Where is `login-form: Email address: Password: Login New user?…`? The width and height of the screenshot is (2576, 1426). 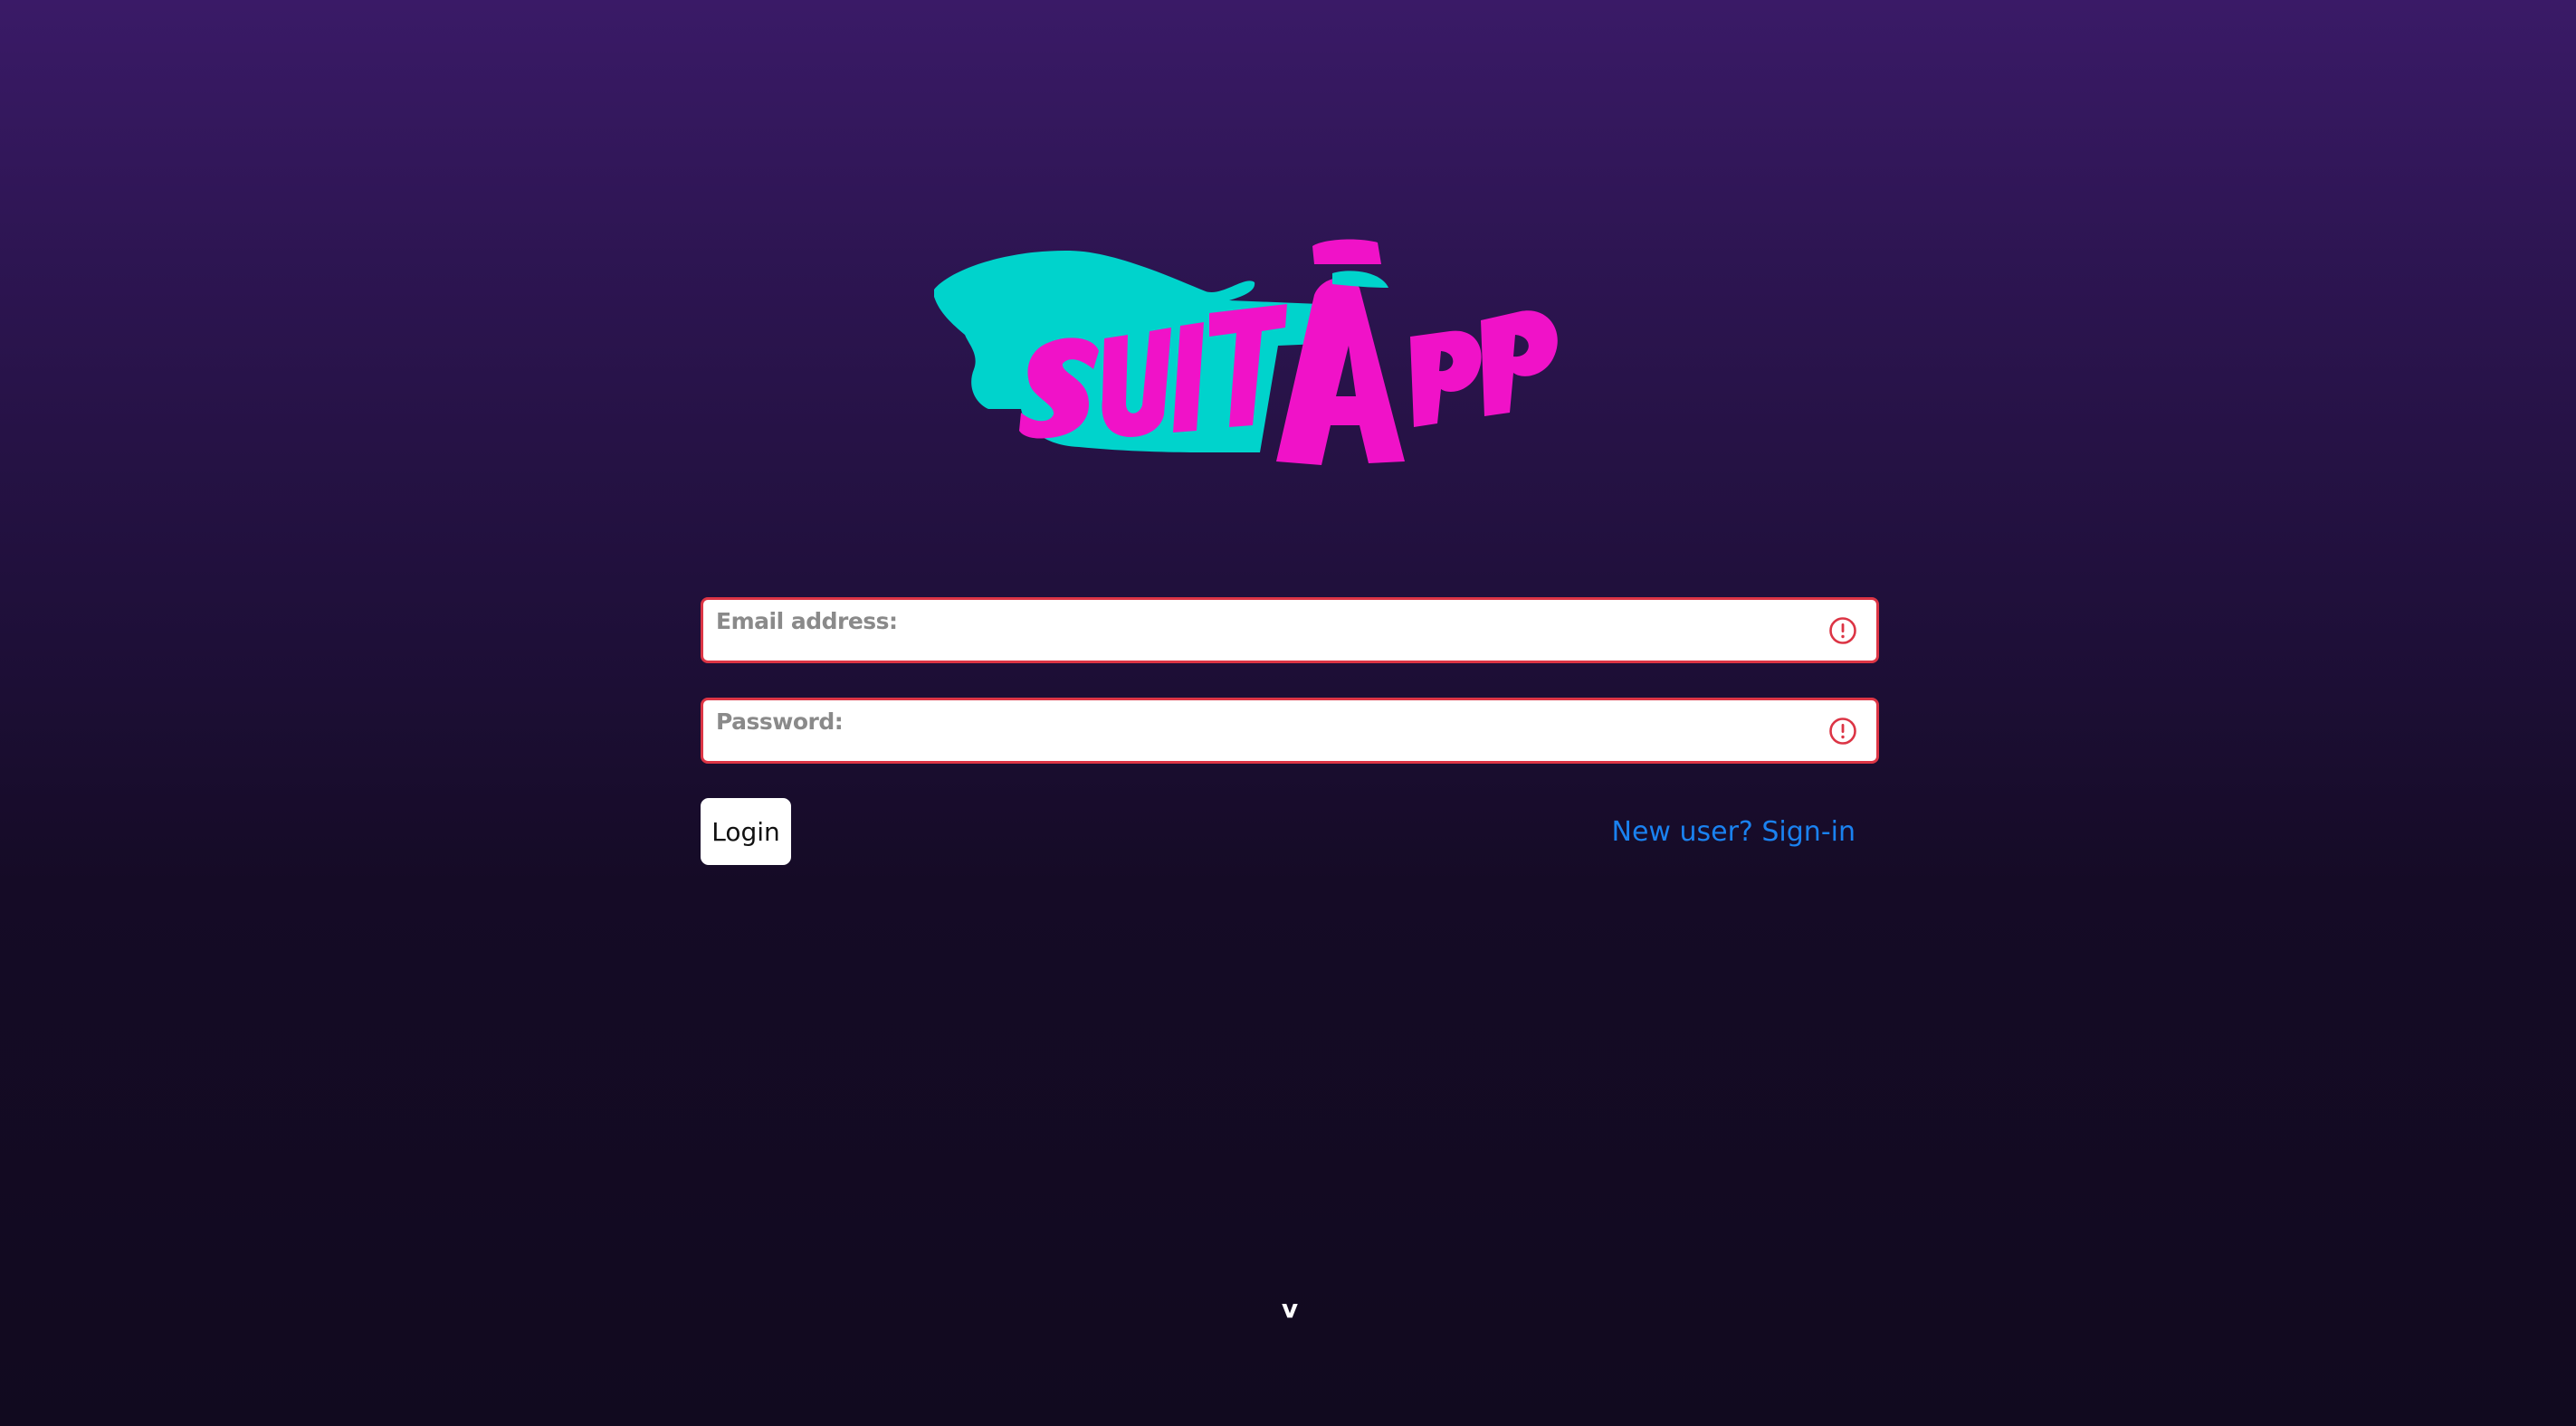 login-form: Email address: Password: Login New user?… is located at coordinates (1290, 732).